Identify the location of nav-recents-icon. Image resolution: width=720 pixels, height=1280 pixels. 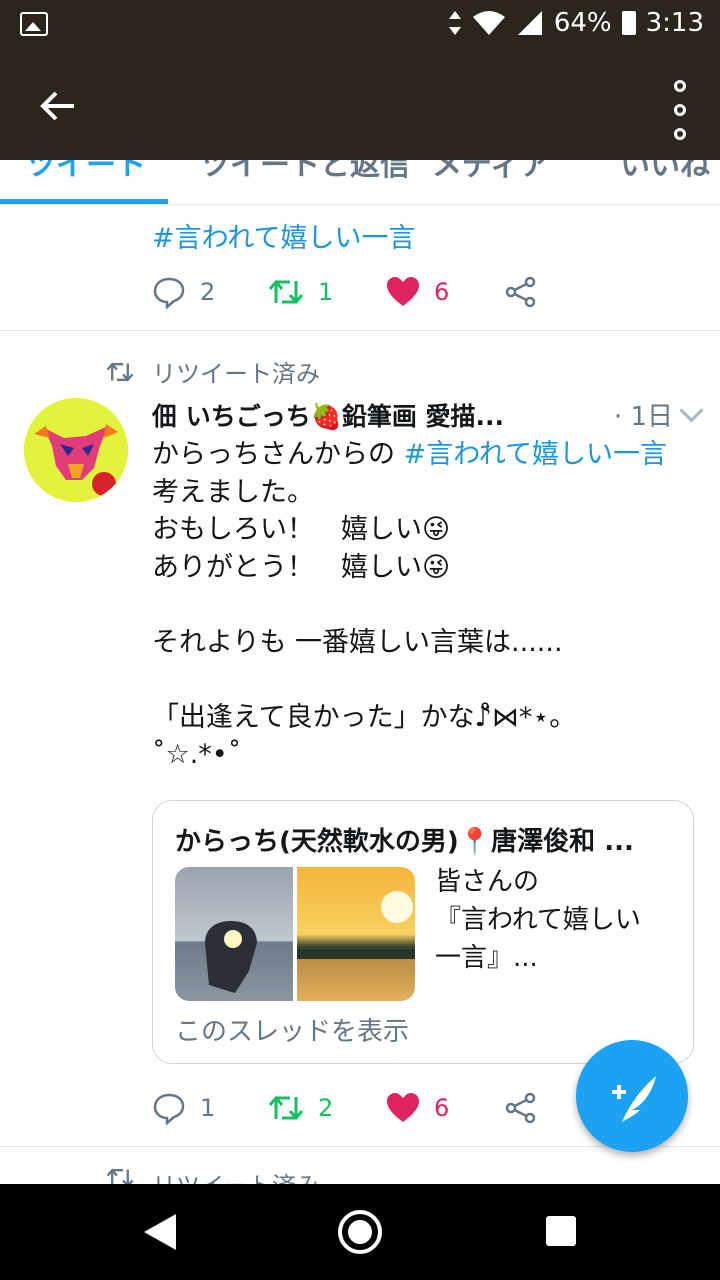
(561, 1231).